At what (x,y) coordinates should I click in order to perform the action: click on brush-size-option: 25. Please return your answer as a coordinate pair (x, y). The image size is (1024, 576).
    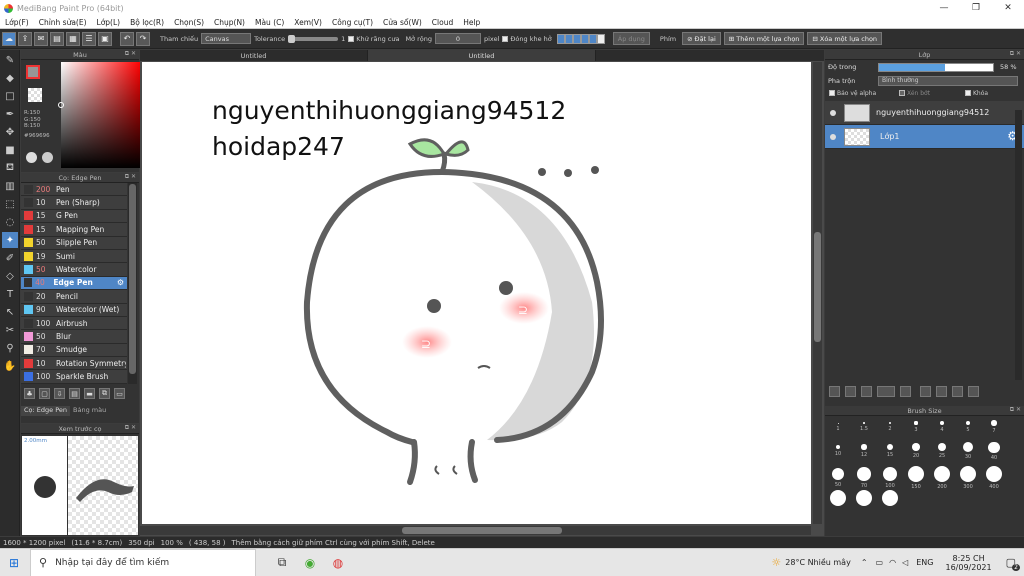
    Looking at the image, I should click on (942, 454).